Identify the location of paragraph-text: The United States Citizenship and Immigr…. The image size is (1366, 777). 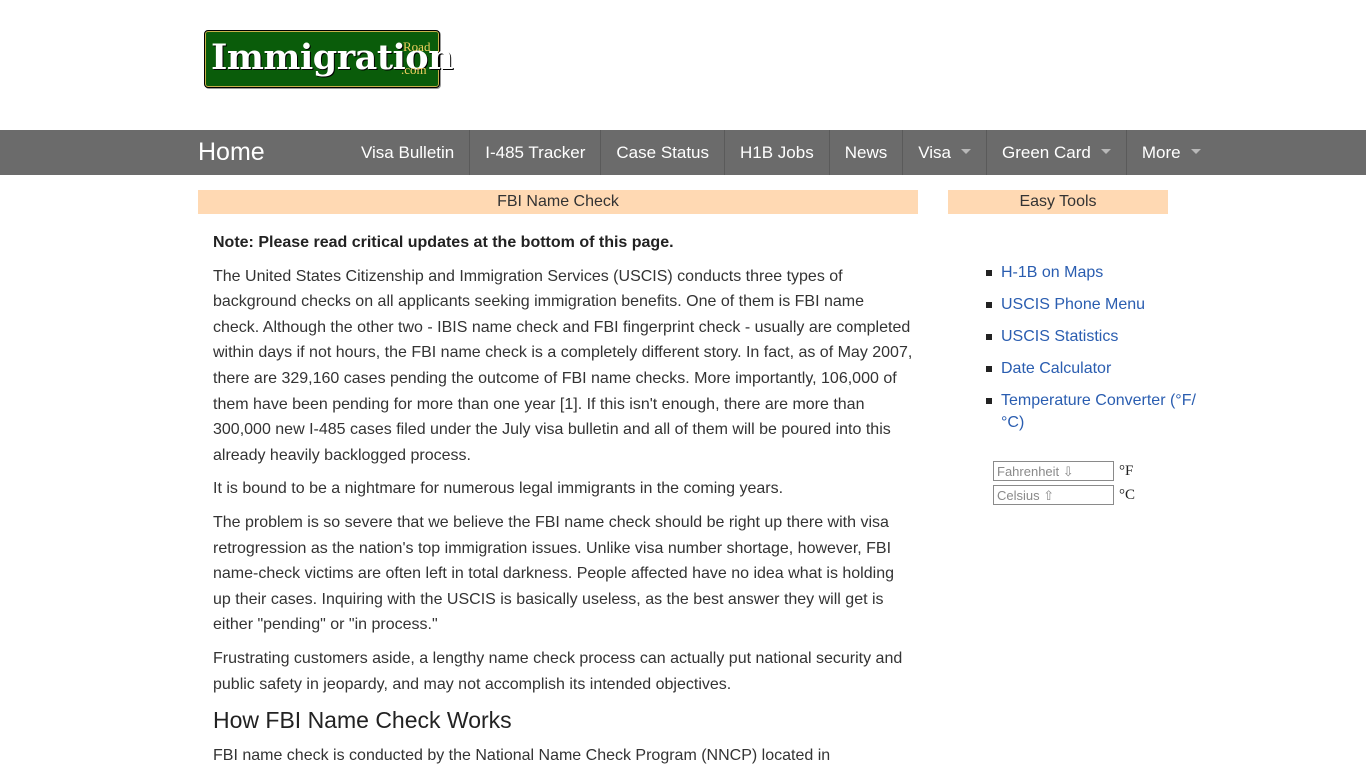
(563, 340).